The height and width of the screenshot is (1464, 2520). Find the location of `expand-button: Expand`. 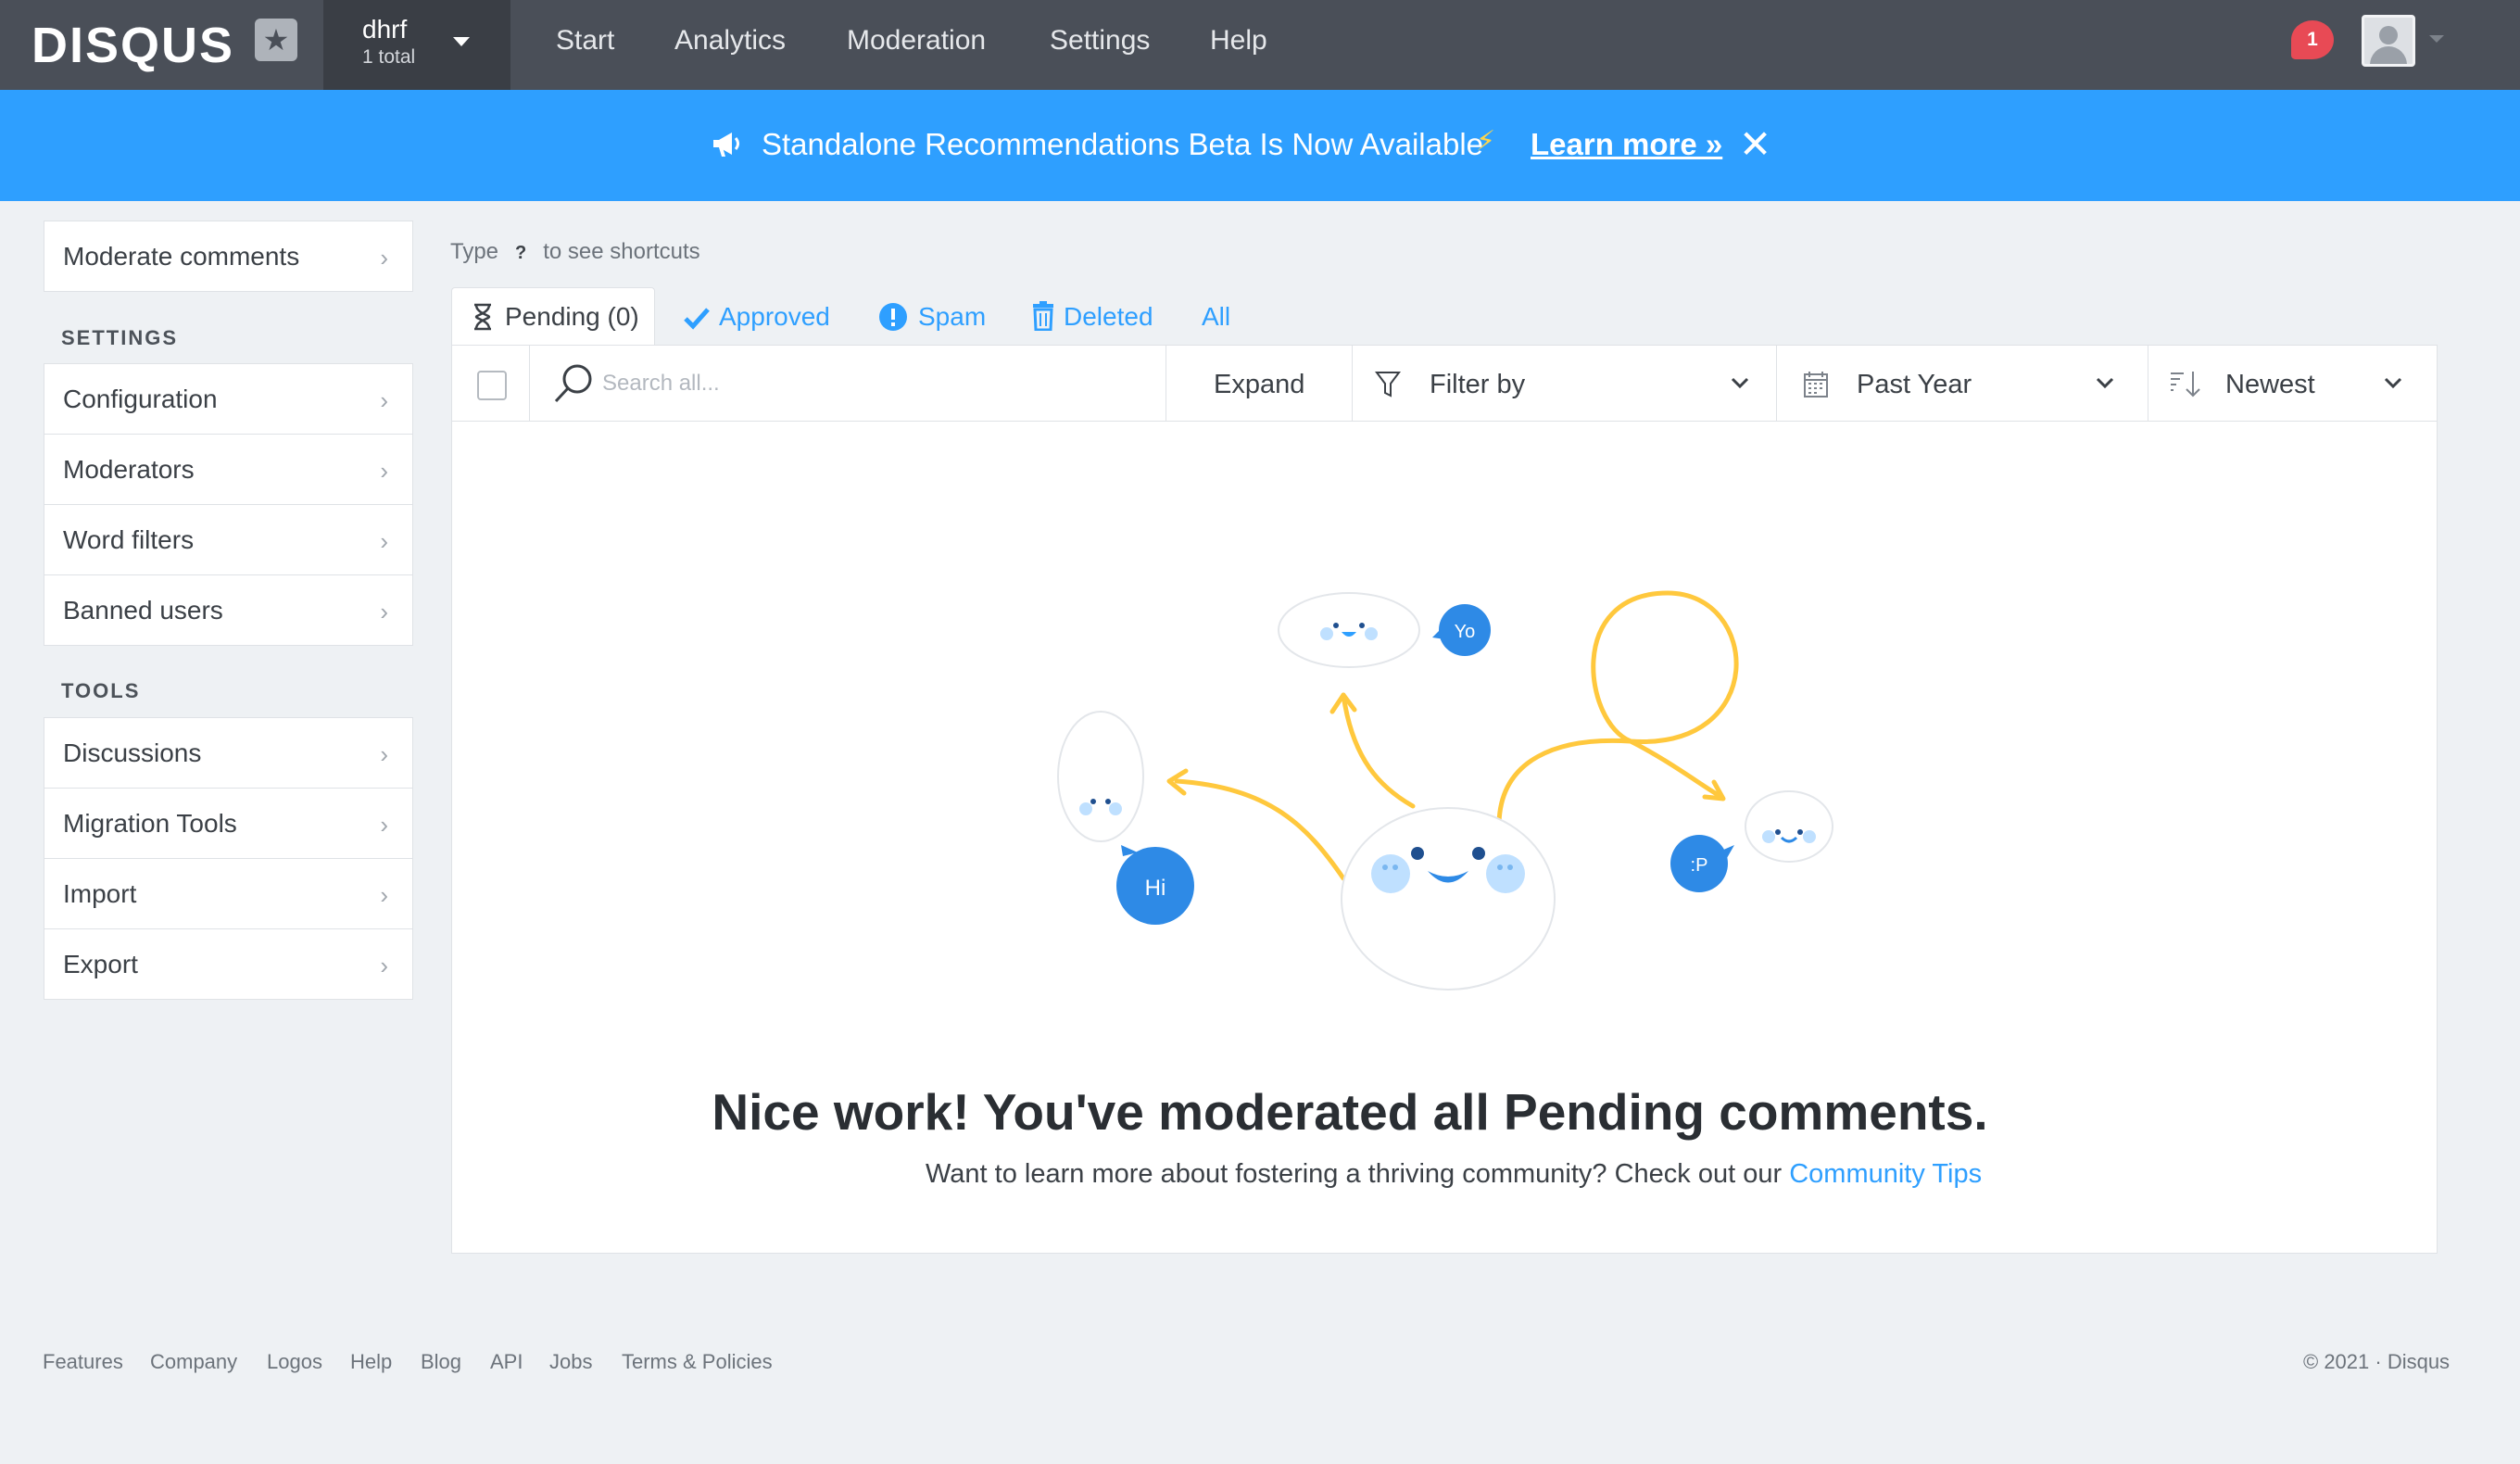

expand-button: Expand is located at coordinates (1259, 383).